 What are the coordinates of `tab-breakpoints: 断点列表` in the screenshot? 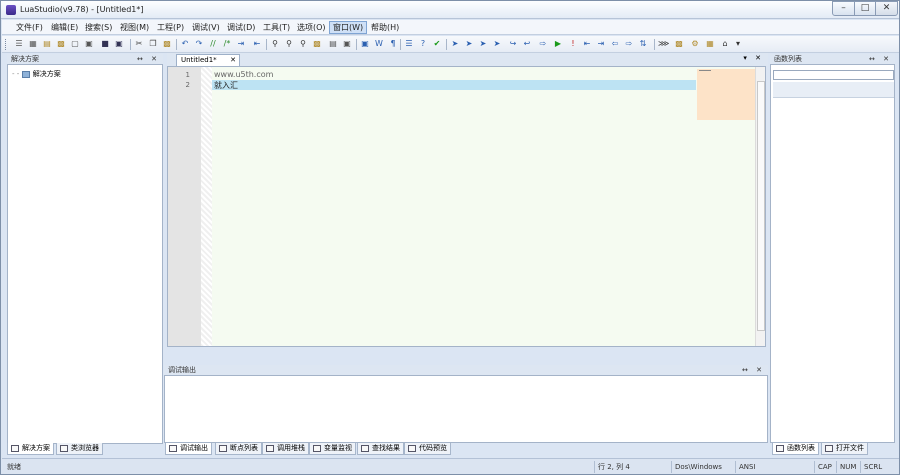 It's located at (238, 449).